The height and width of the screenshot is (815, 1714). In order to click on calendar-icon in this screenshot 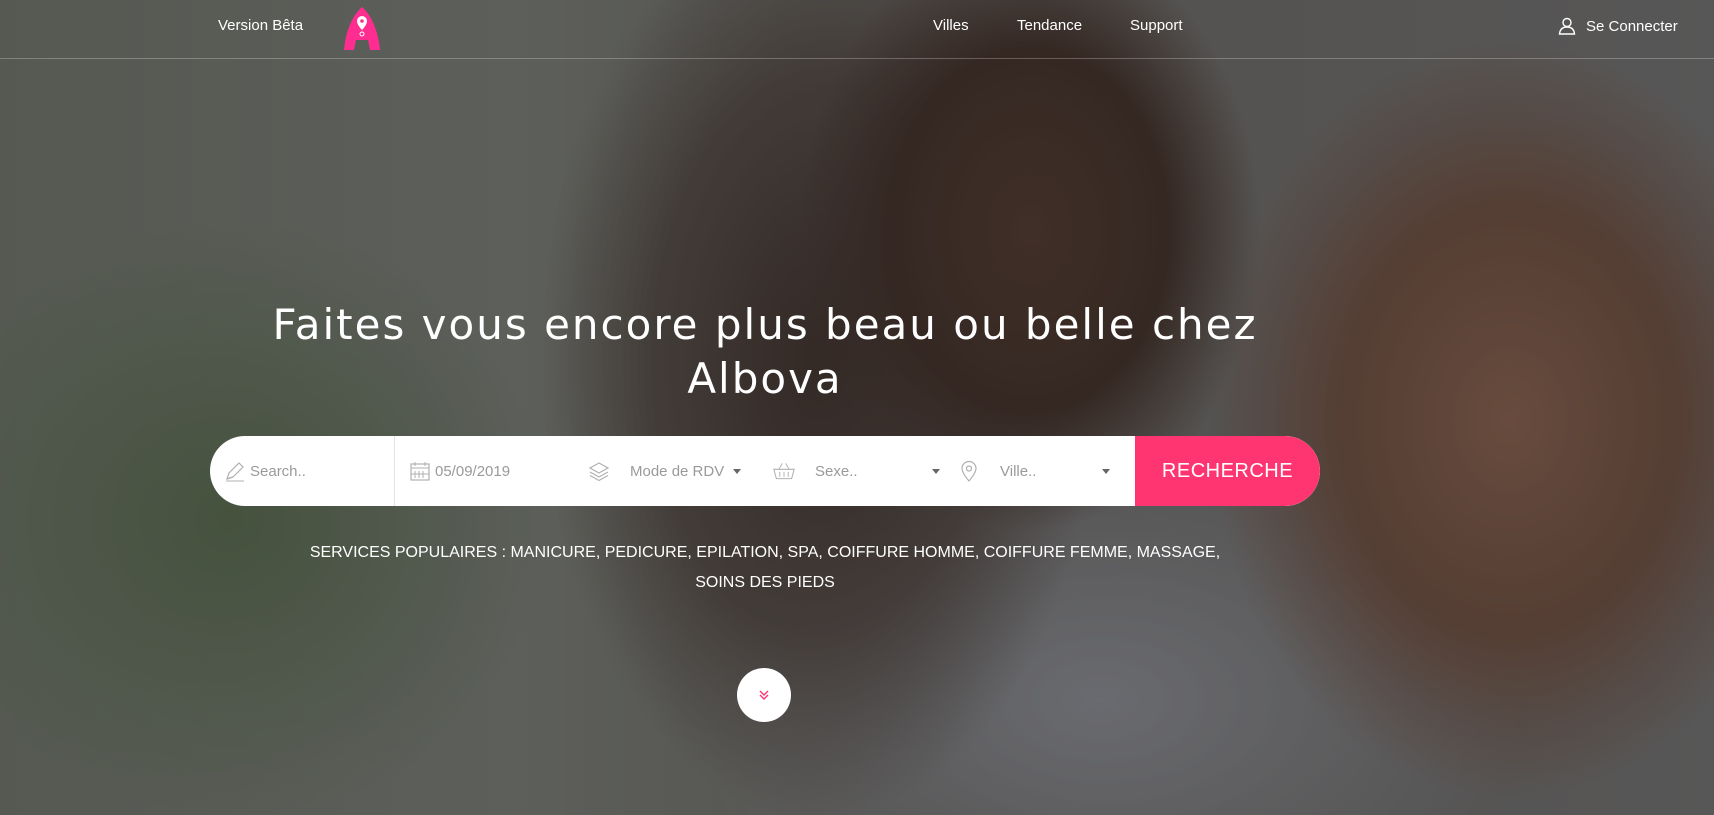, I will do `click(420, 471)`.